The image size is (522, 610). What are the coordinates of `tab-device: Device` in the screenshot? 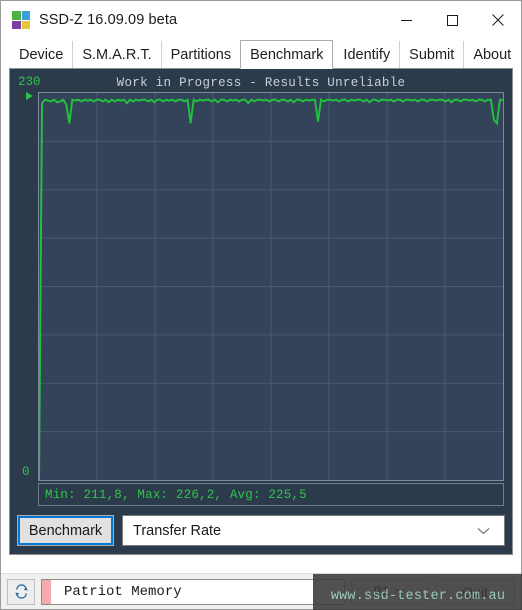 It's located at (41, 54).